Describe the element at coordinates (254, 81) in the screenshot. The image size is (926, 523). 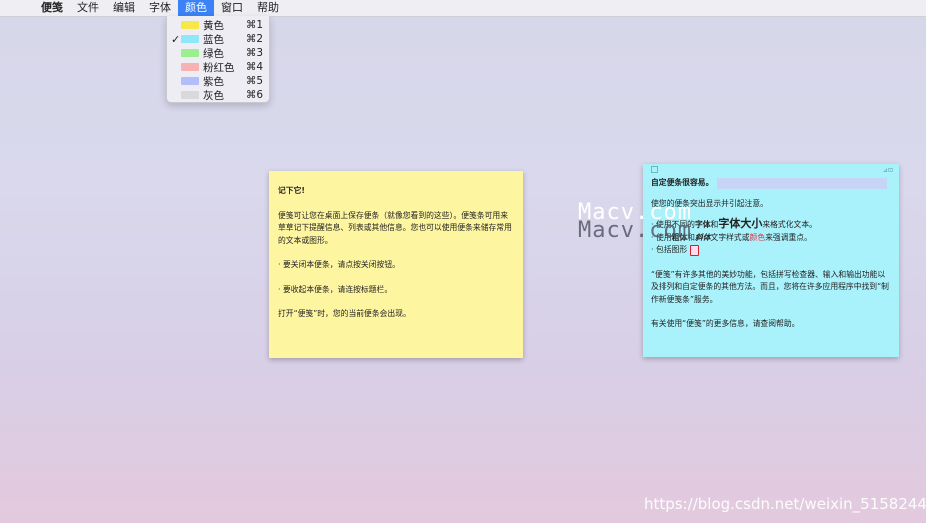
I see `shortcut-label: ⌘5` at that location.